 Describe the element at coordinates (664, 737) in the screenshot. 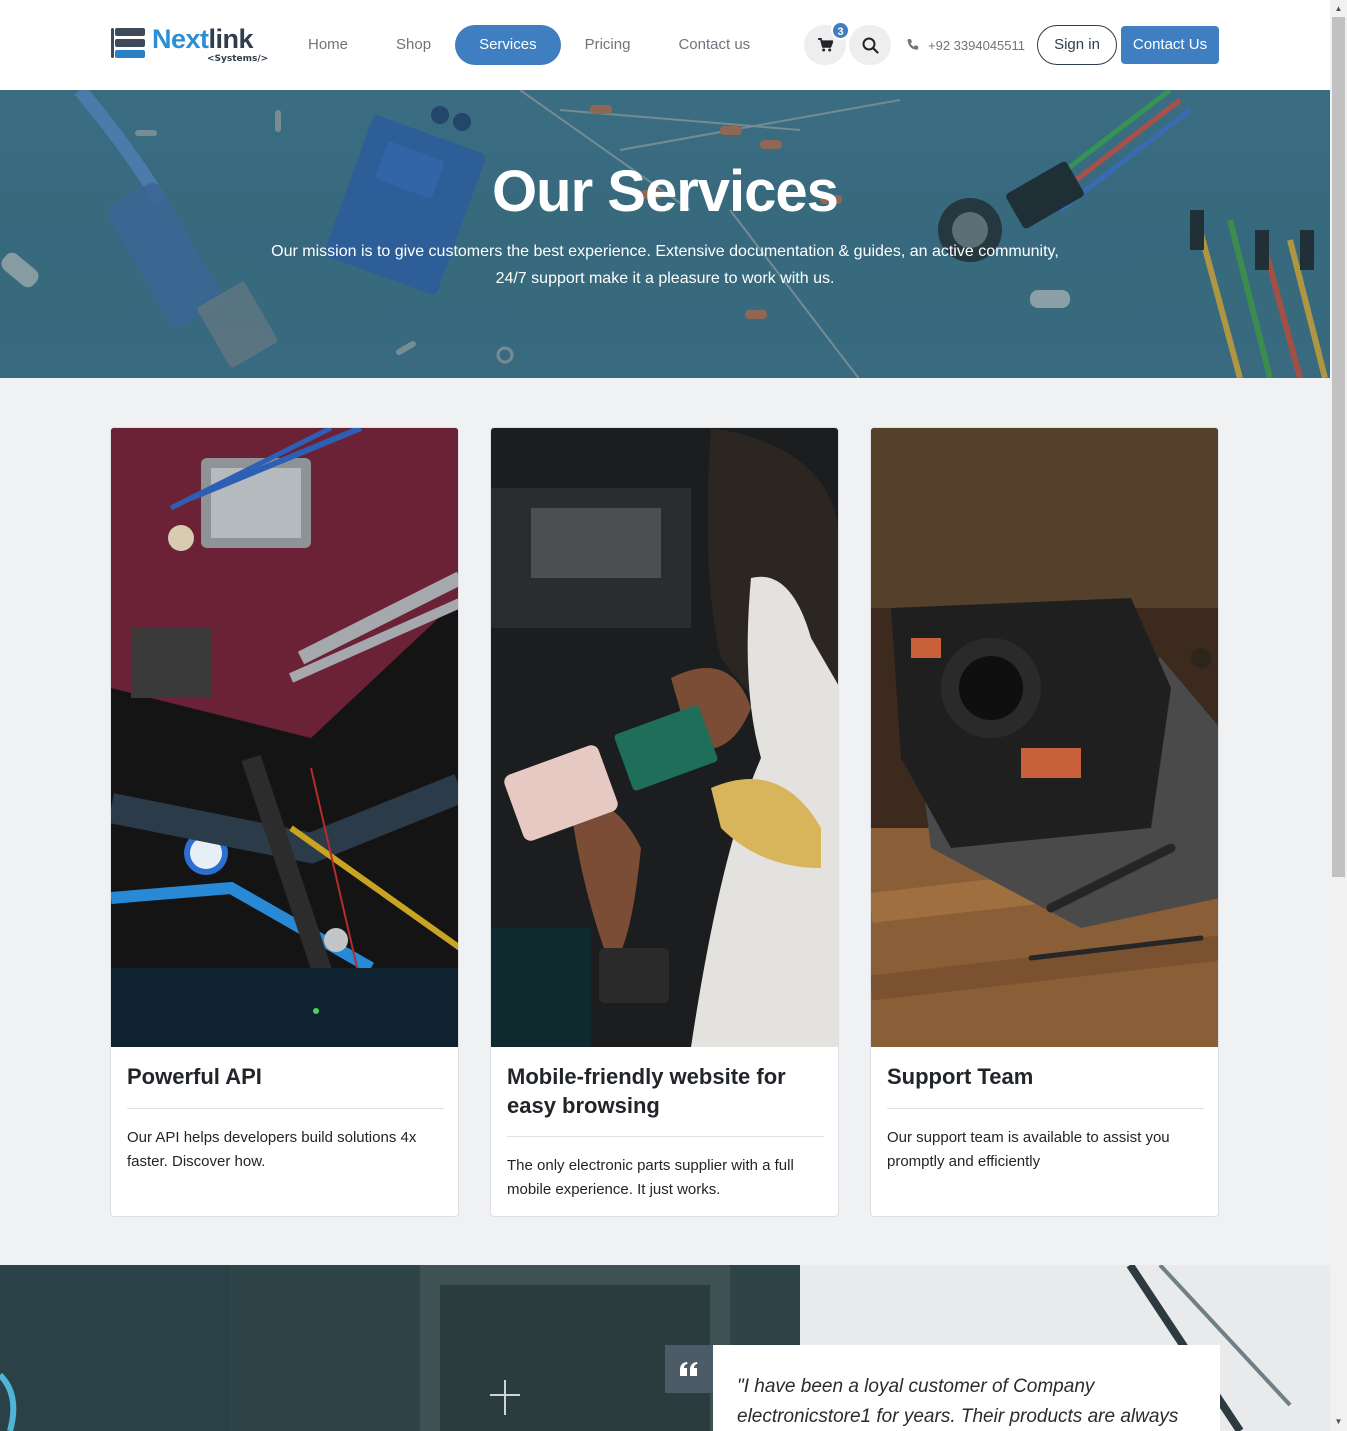

I see `phone-repair-image` at that location.